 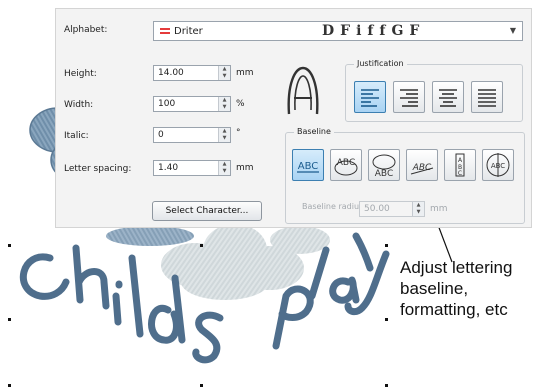 I want to click on italic-label: Italic:, so click(x=76, y=136).